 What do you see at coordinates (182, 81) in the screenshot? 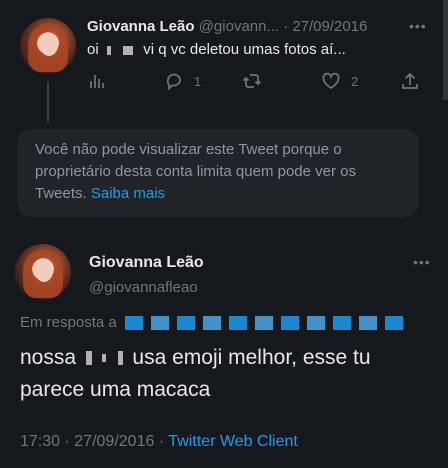
I see `reply-button: 1` at bounding box center [182, 81].